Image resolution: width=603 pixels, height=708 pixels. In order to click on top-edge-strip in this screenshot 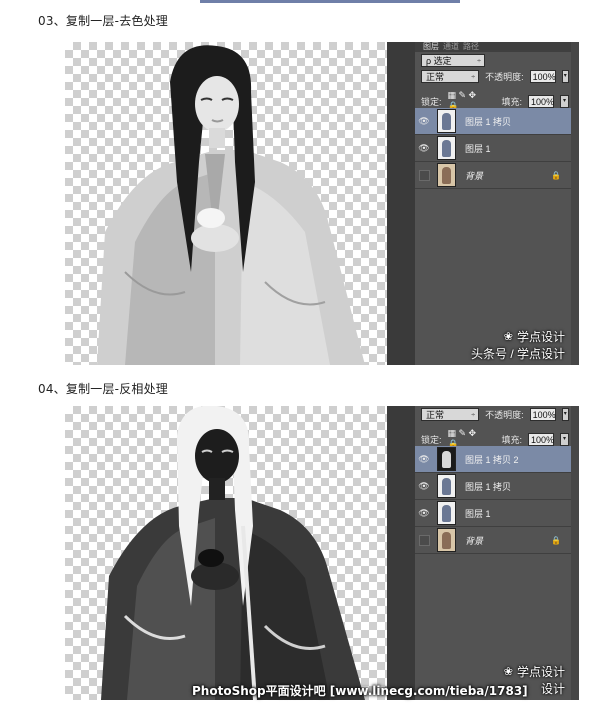, I will do `click(330, 1)`.